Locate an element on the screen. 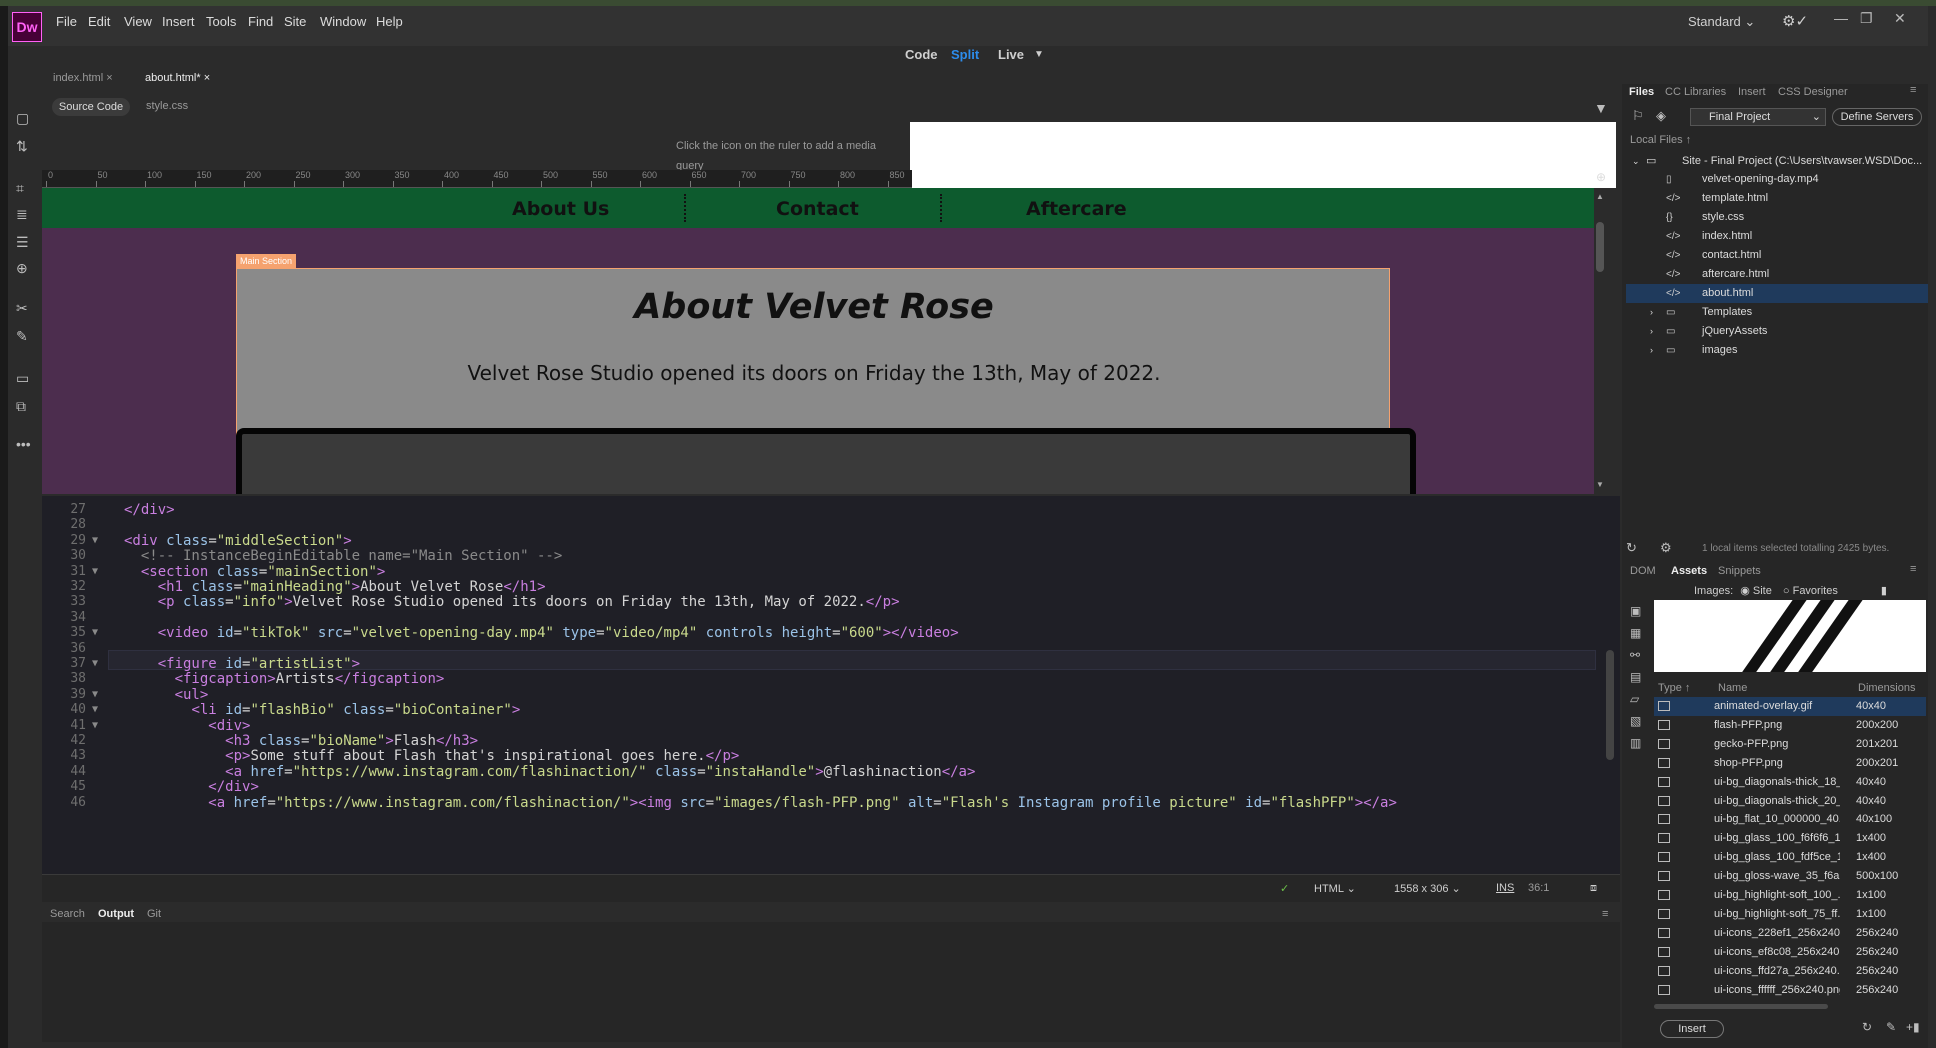 Image resolution: width=1936 pixels, height=1048 pixels. asset-row: ui-bg_highlight-soft_100_... 1x100 is located at coordinates (1790, 895).